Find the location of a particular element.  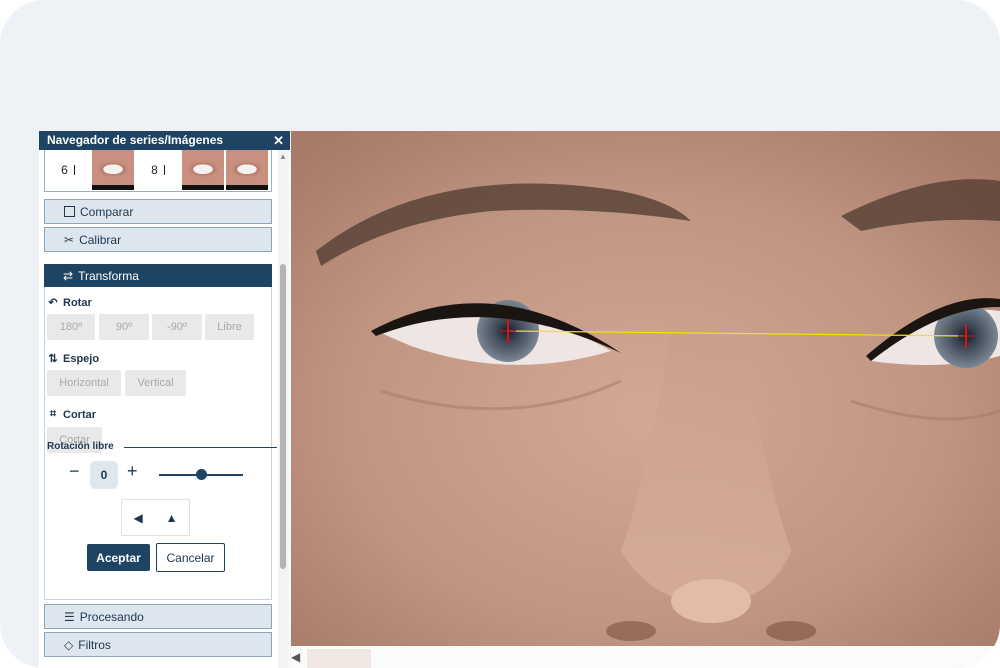

filters-button: ◇ Filtros is located at coordinates (158, 644).